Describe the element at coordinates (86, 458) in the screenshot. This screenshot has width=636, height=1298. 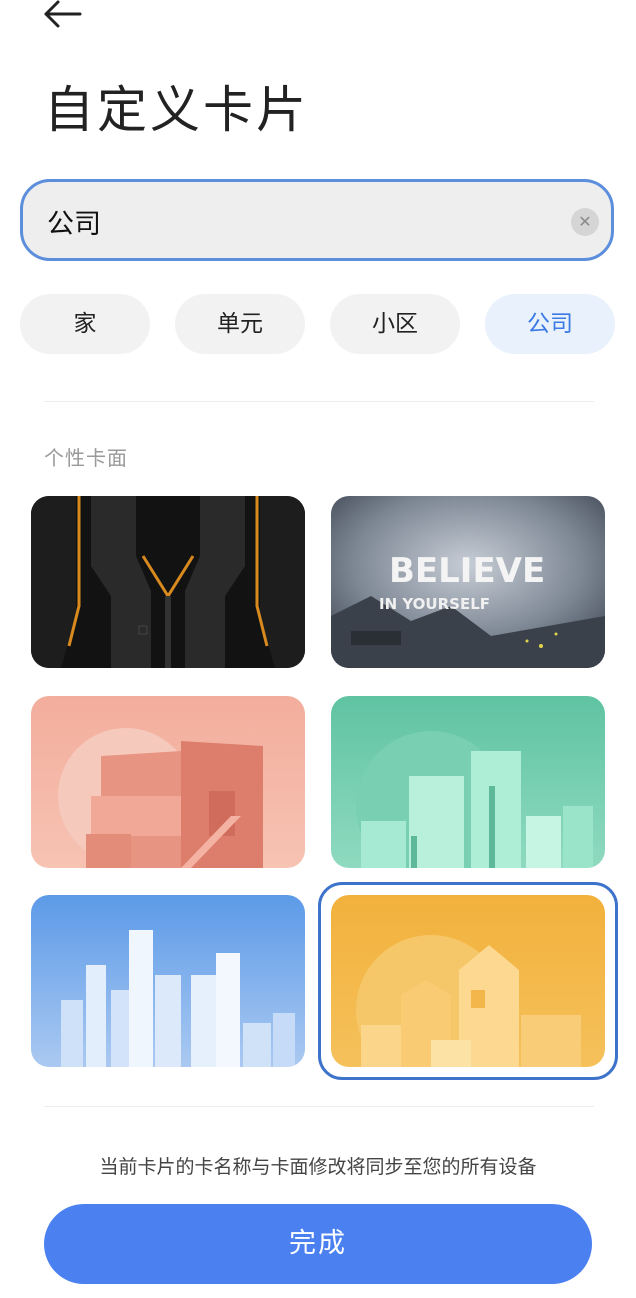
I see `section-label: 个性卡面` at that location.